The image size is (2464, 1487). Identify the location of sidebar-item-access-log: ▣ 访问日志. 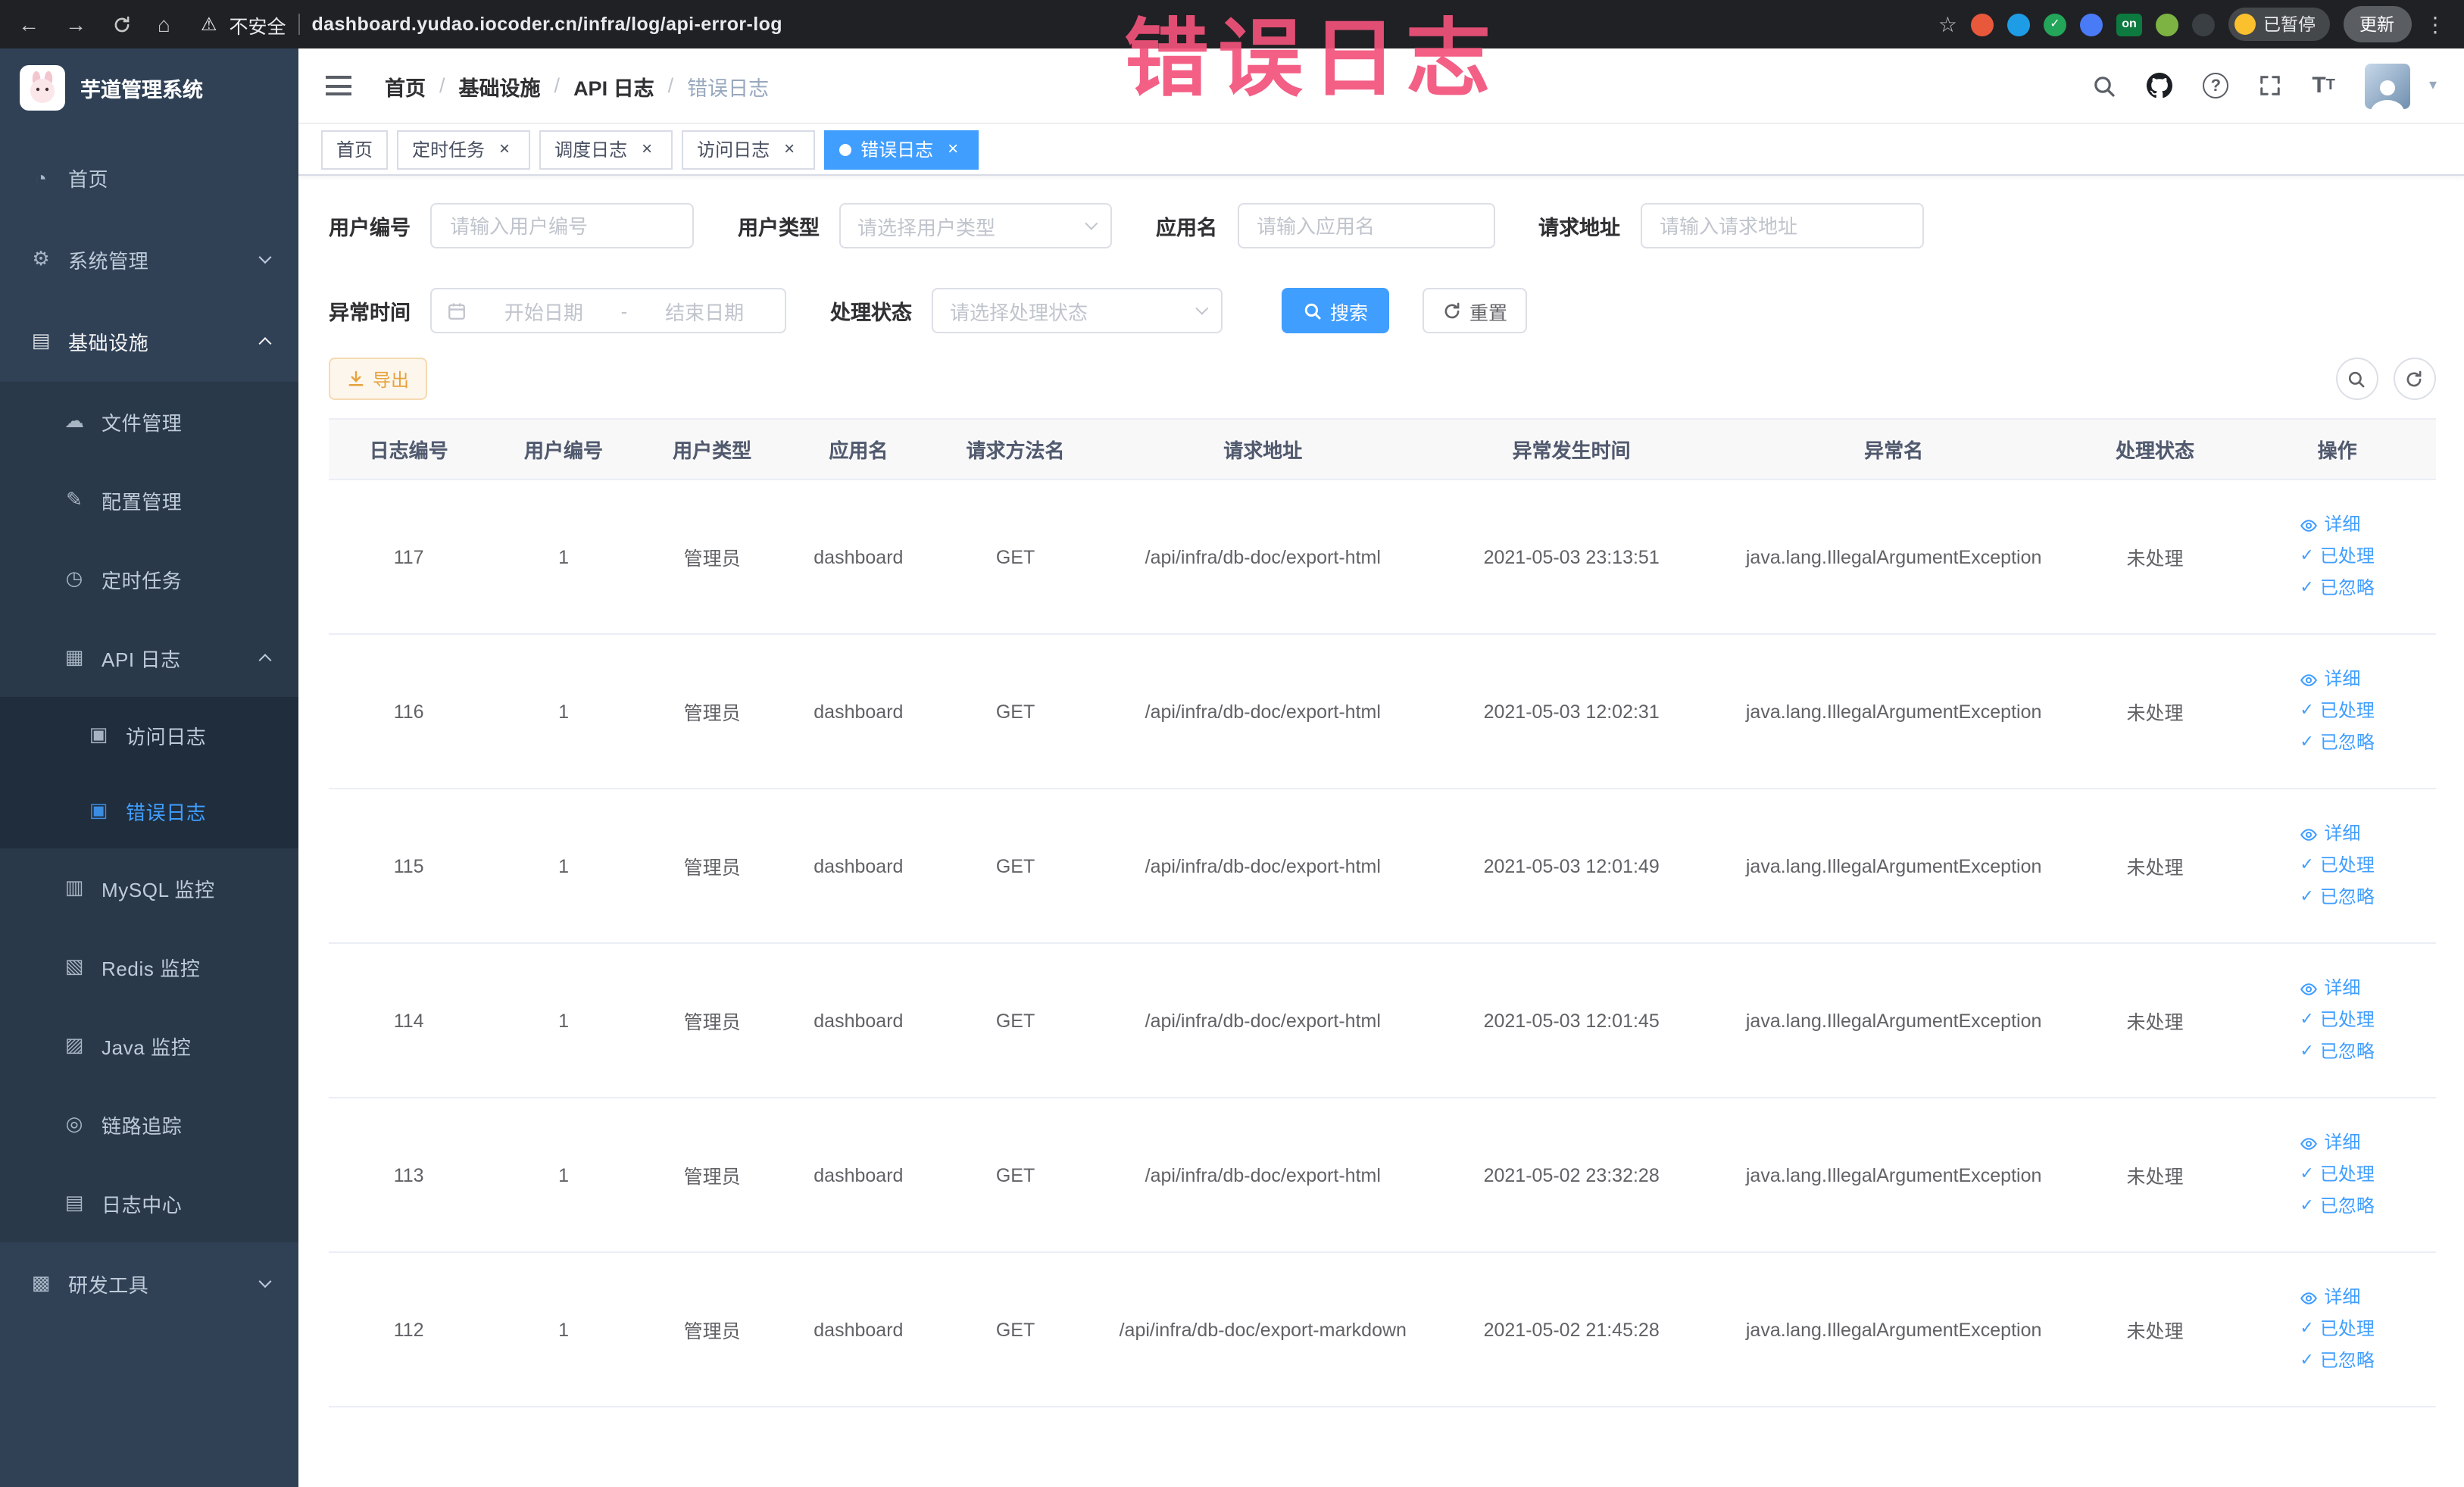
(149, 735).